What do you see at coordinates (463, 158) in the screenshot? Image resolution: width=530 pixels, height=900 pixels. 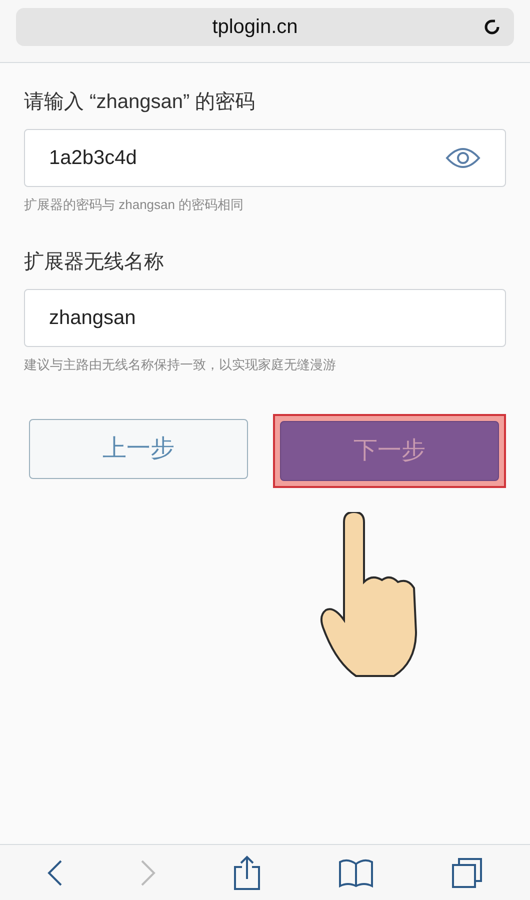 I see `eye-icon` at bounding box center [463, 158].